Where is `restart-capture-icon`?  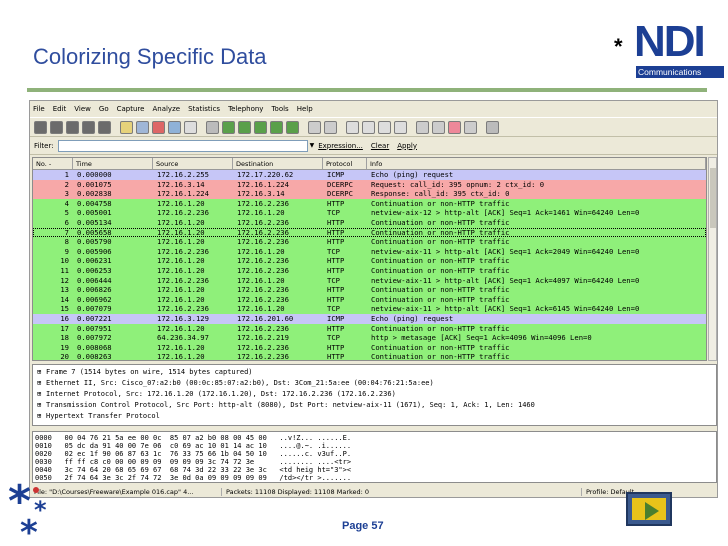 restart-capture-icon is located at coordinates (104, 127).